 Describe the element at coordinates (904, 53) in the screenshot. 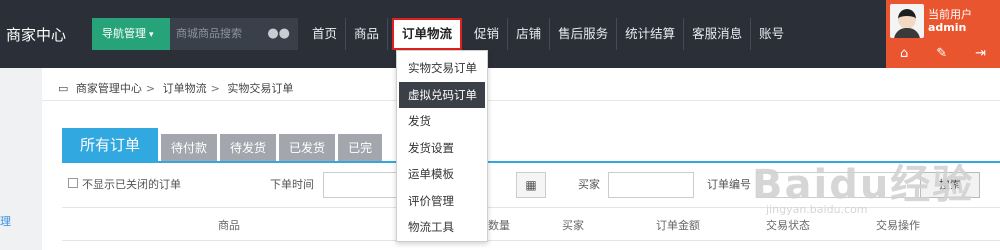

I see `home-icon: ⌂` at that location.